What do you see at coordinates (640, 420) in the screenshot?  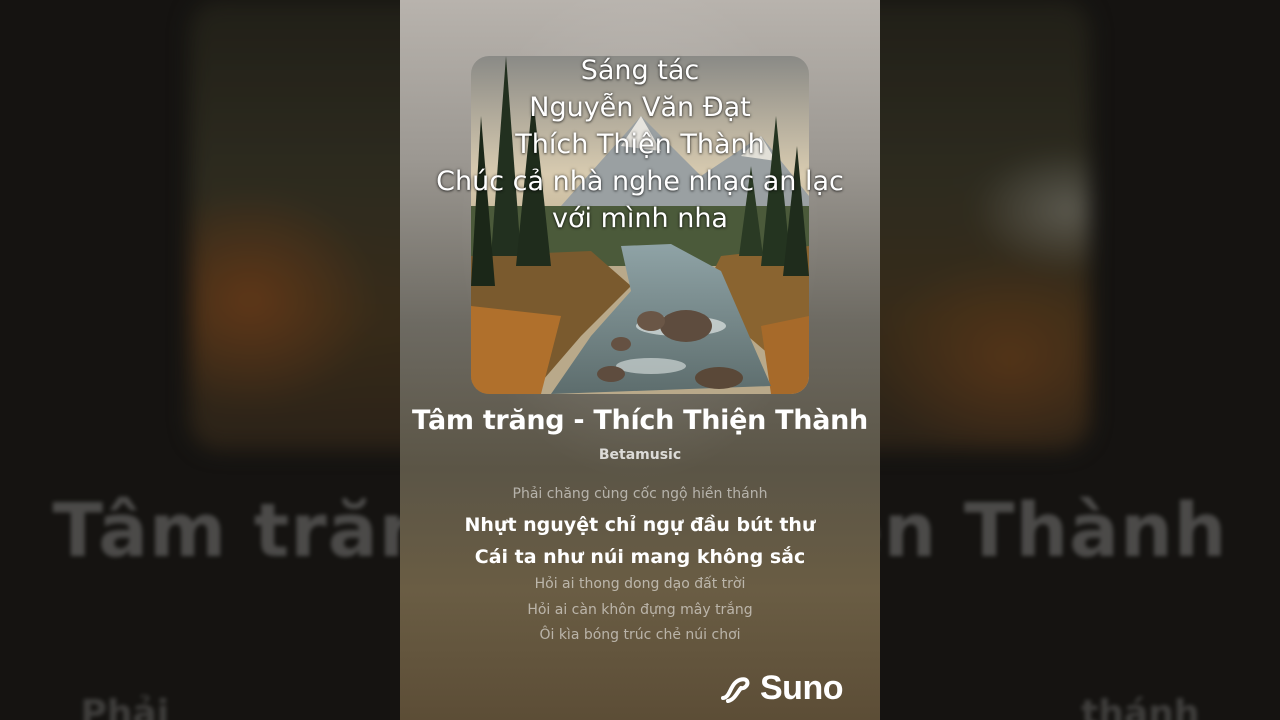 I see `song-title: Tâm trăng - Thích Thiện Thành` at bounding box center [640, 420].